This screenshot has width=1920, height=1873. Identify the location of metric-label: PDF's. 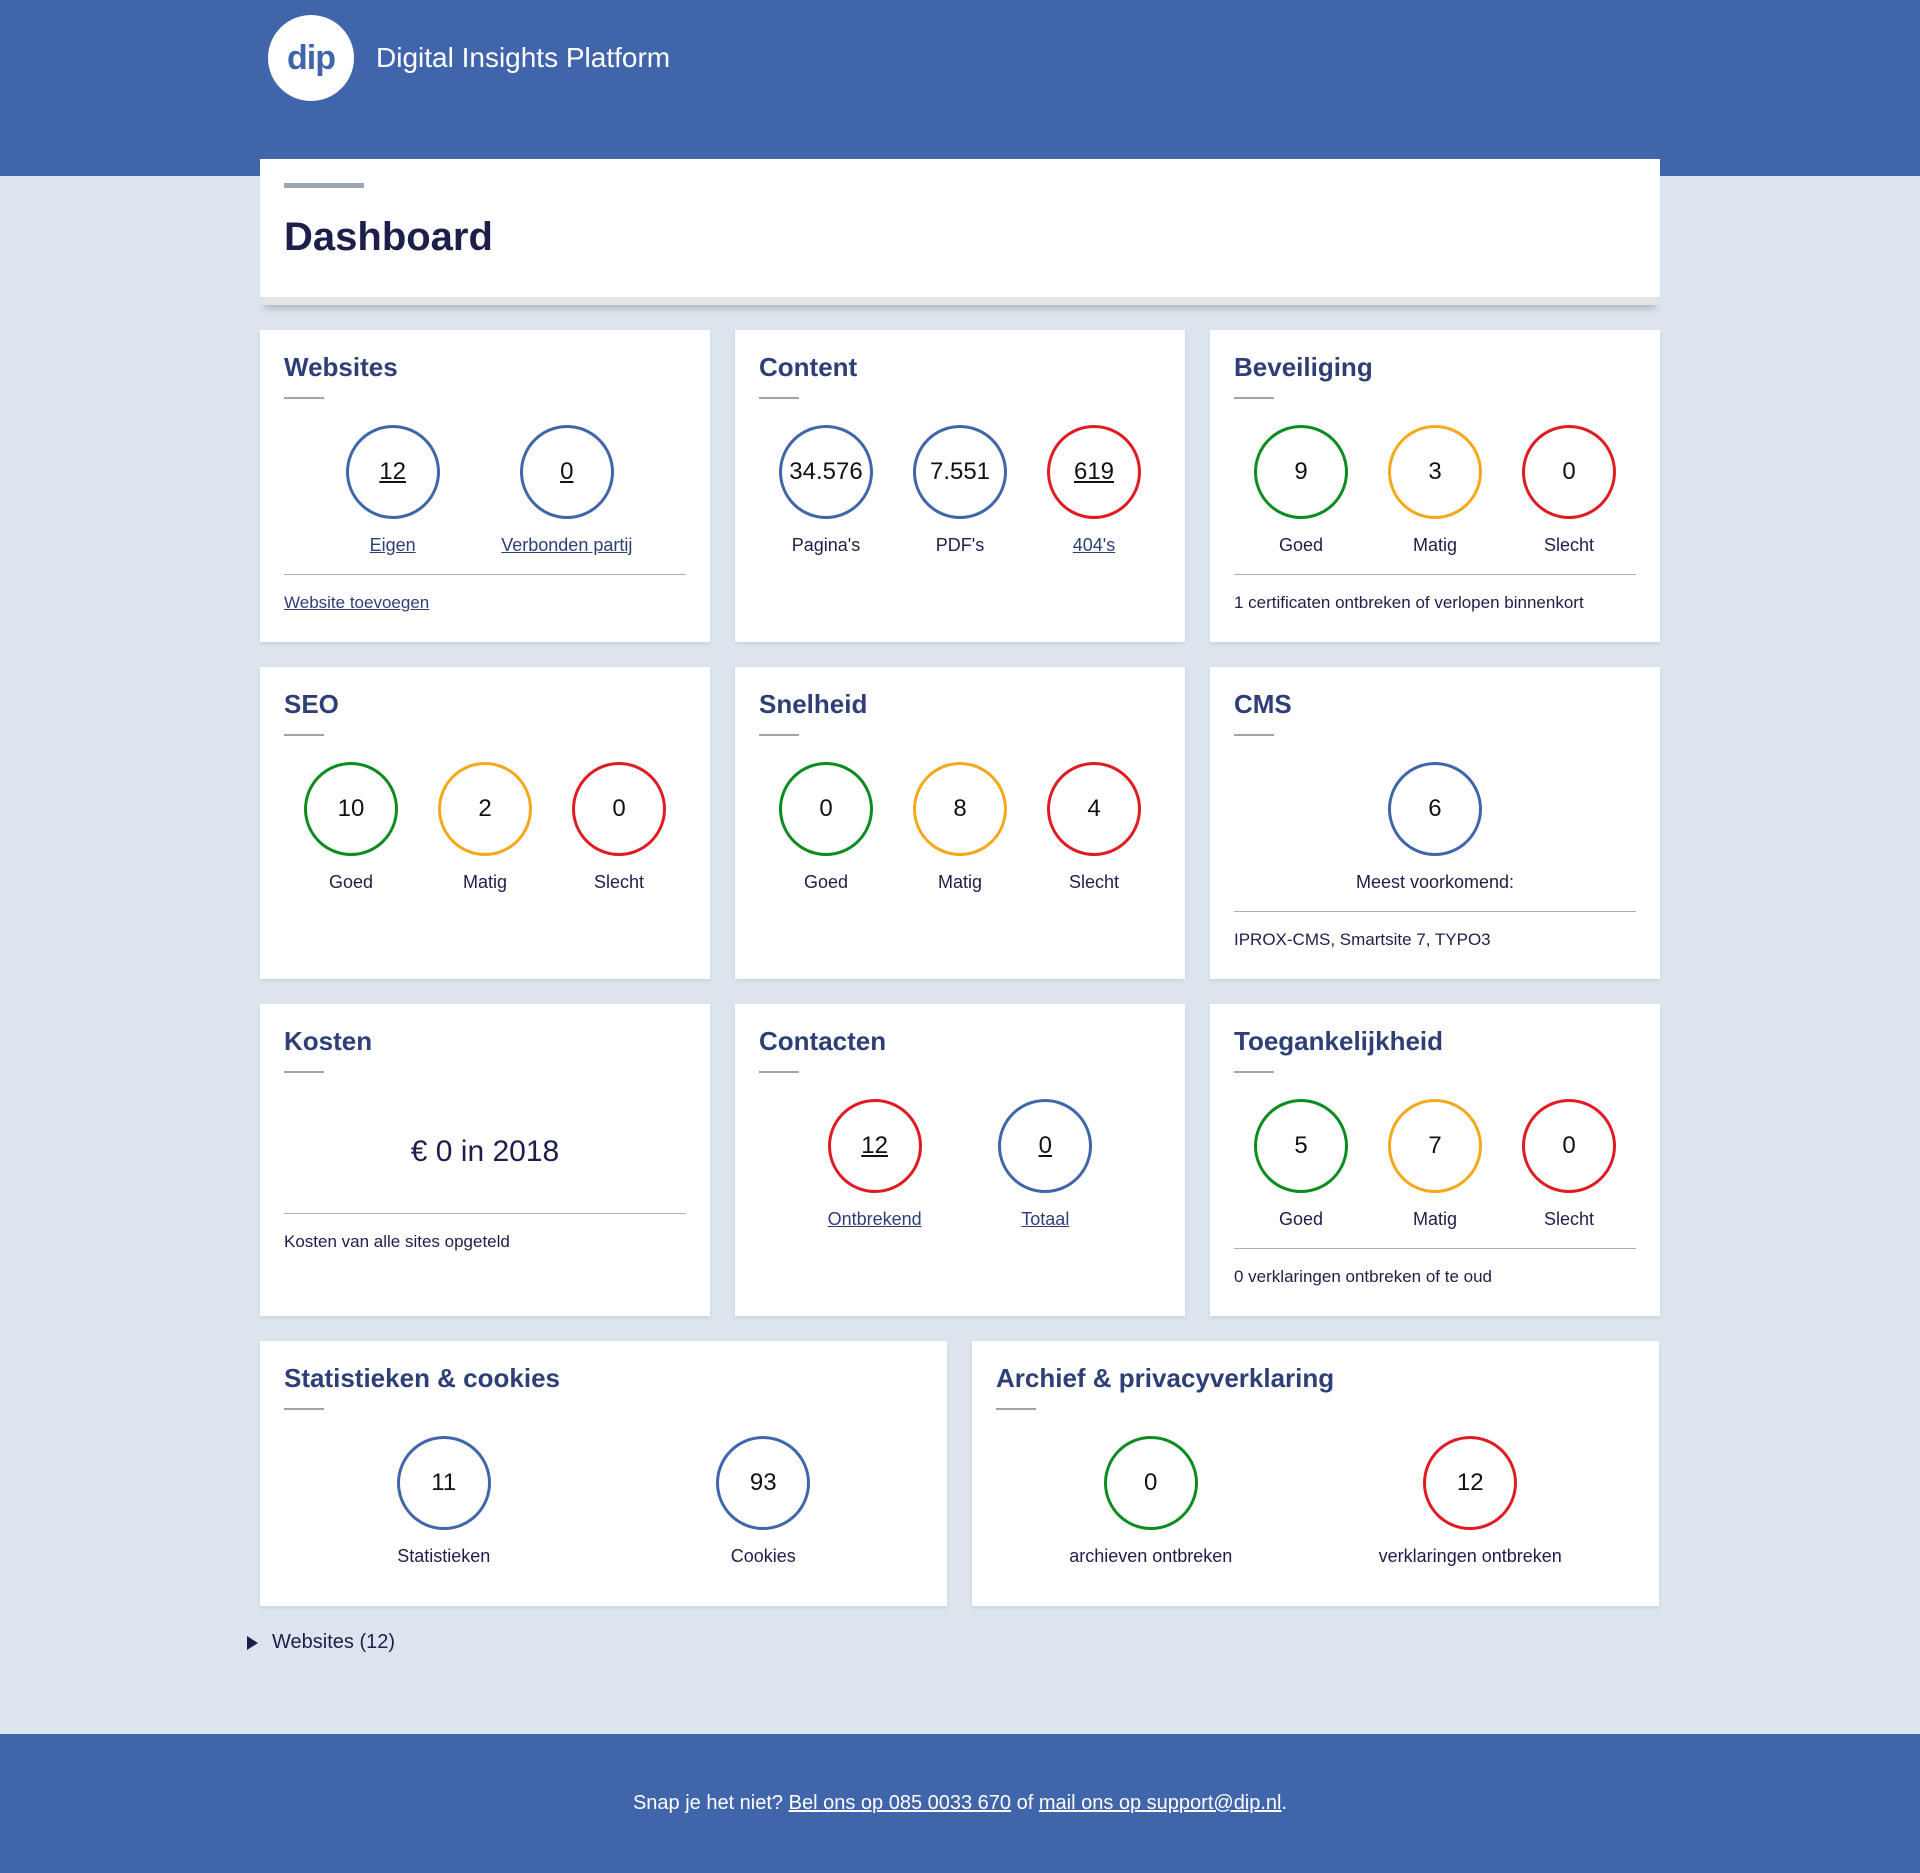
(960, 545).